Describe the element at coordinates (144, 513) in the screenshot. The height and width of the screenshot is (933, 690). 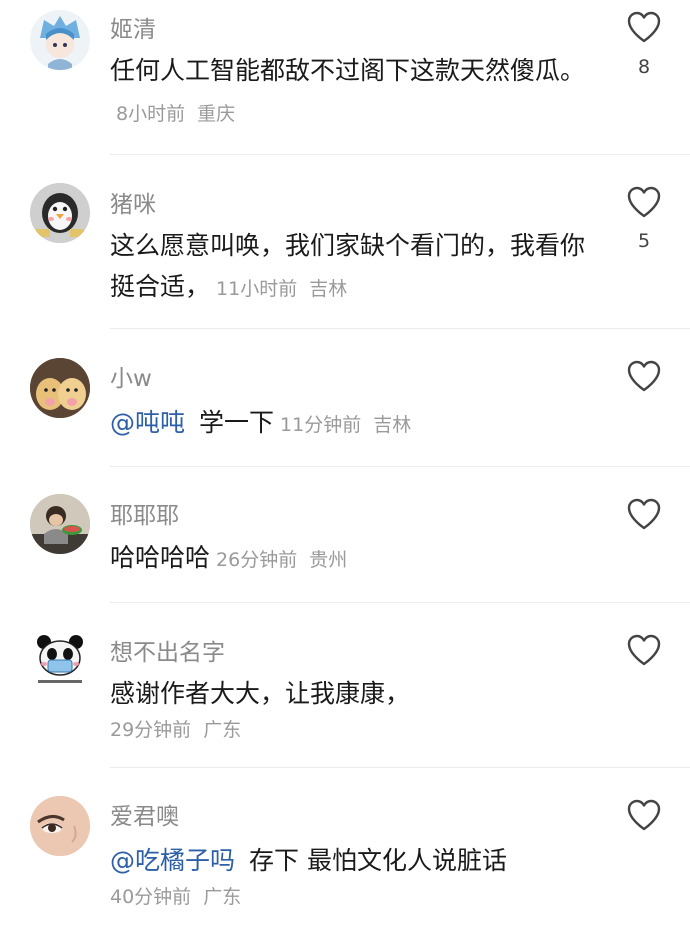
I see `comment-username: 耶耶耶` at that location.